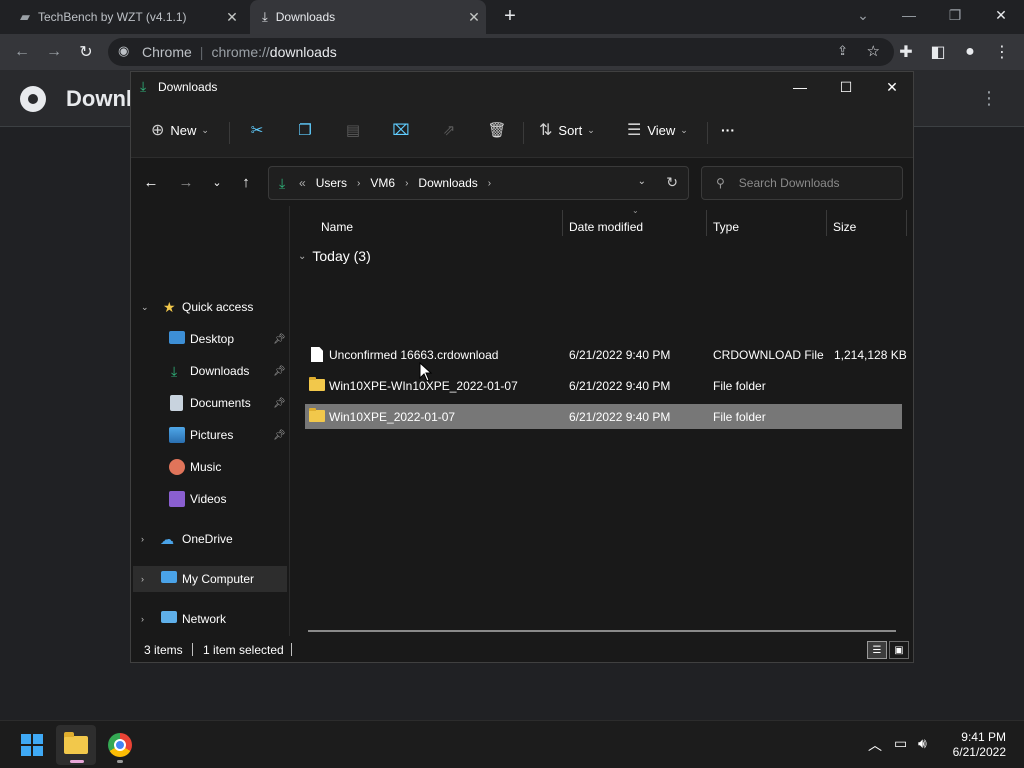 The image size is (1024, 768). I want to click on paste-icon: ▤, so click(353, 130).